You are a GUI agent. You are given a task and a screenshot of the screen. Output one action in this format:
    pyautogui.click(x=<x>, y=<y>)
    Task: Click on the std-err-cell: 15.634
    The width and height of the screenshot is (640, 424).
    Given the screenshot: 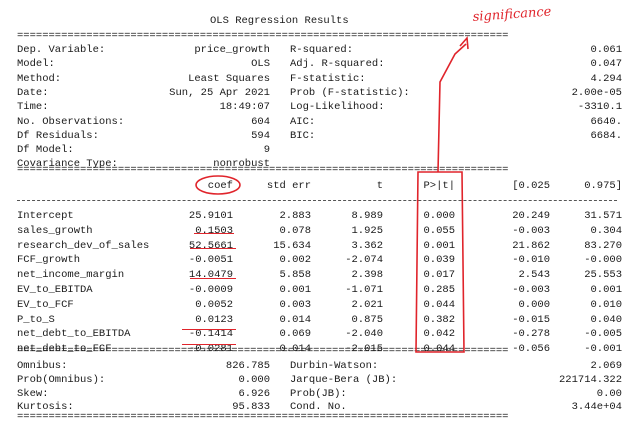 What is the action you would take?
    pyautogui.click(x=292, y=245)
    